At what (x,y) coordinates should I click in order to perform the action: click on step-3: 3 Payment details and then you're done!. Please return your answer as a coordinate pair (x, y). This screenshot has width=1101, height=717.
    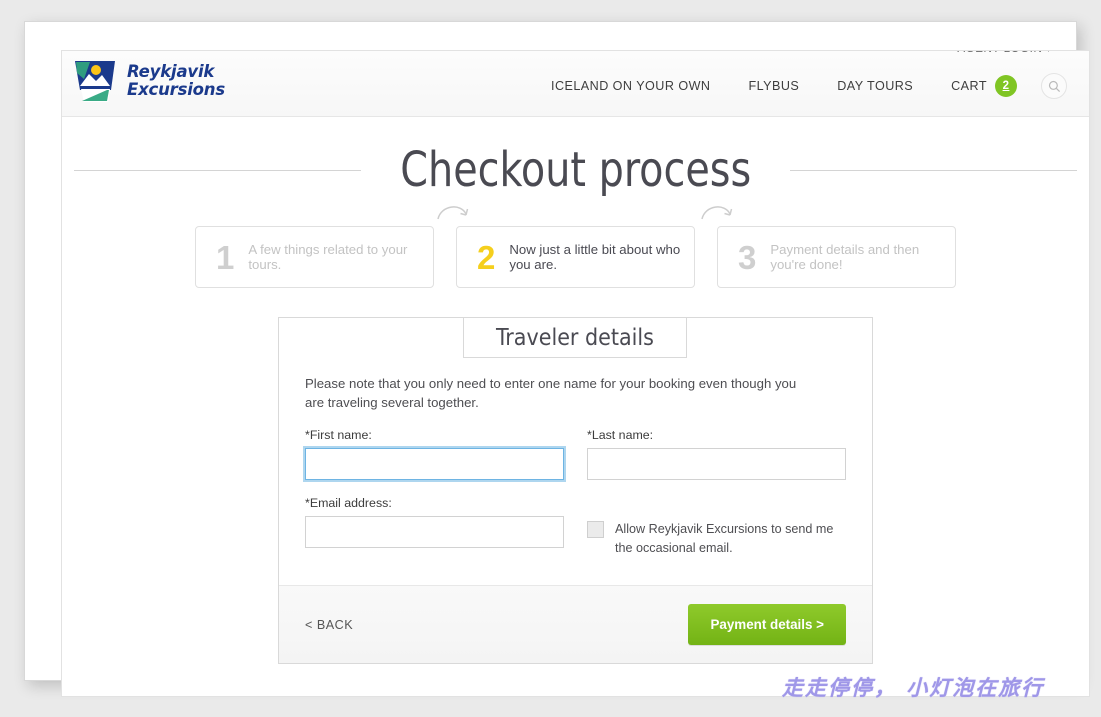
    Looking at the image, I should click on (836, 257).